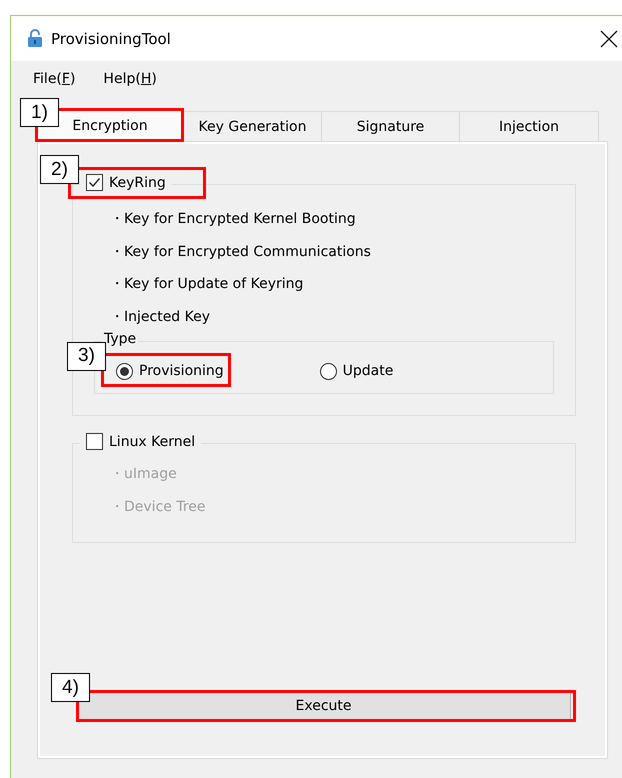  What do you see at coordinates (181, 371) in the screenshot?
I see `radio-label: Provisioning` at bounding box center [181, 371].